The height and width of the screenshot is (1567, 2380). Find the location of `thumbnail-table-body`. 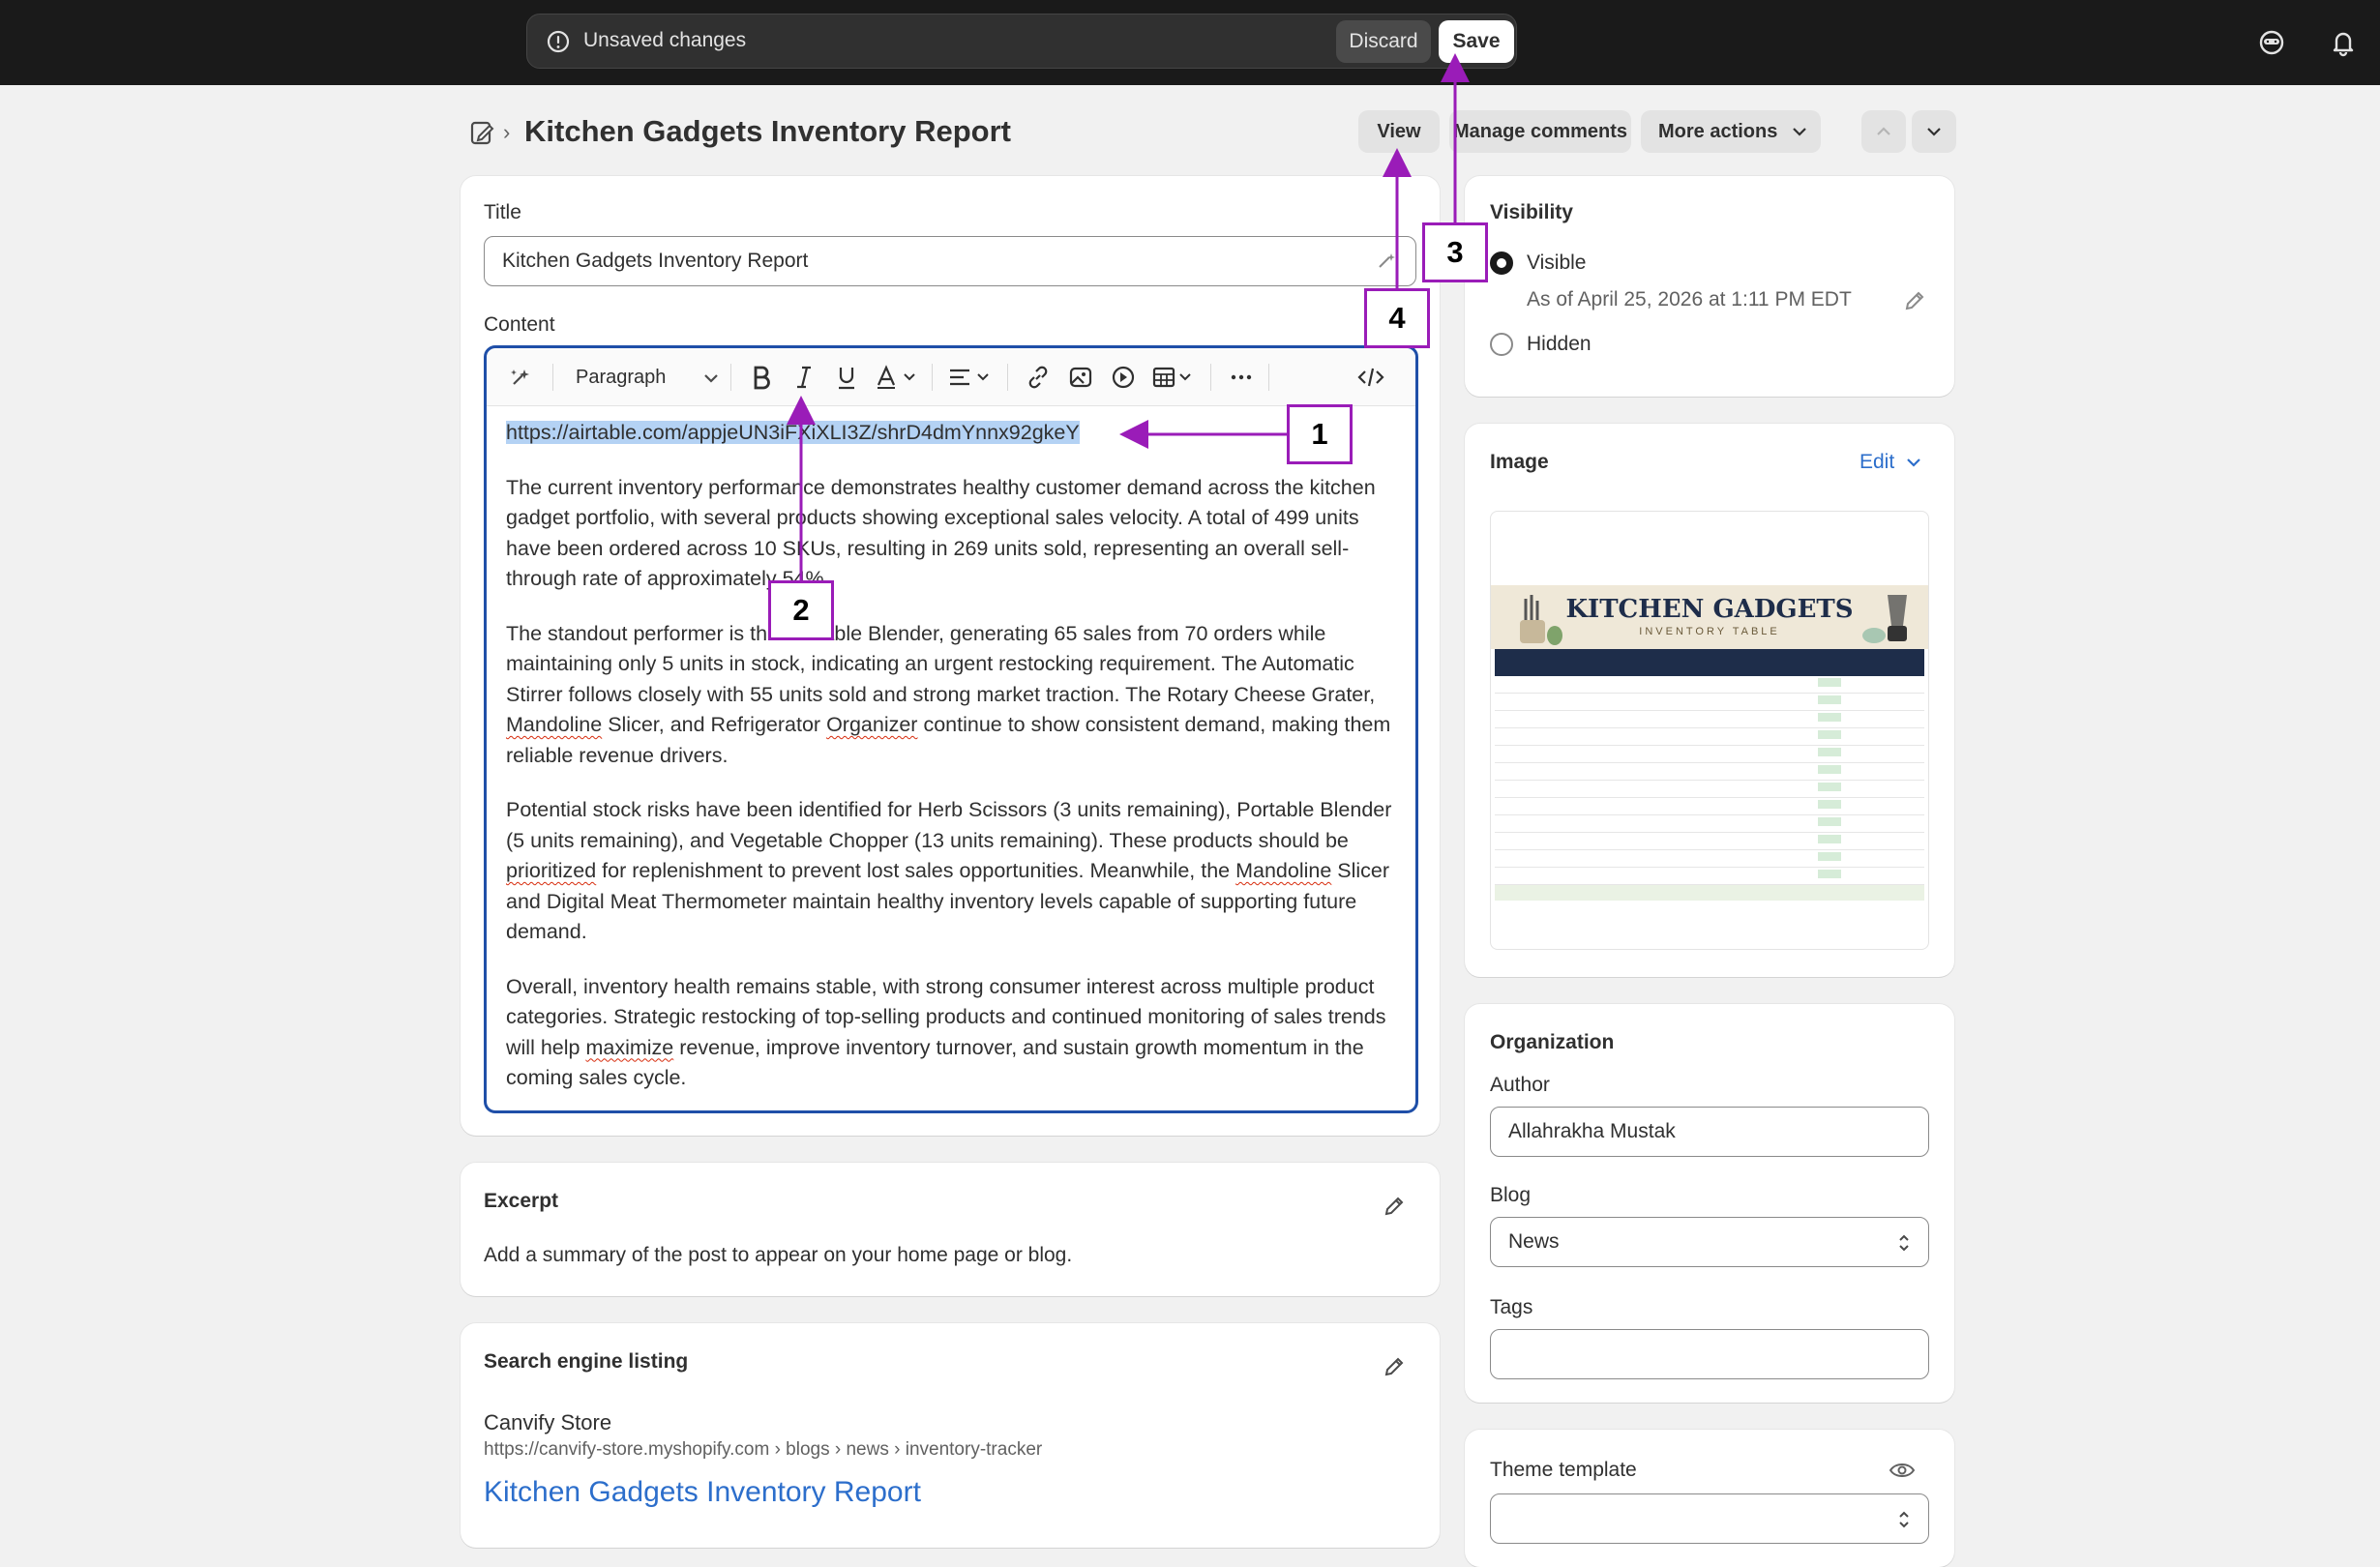

thumbnail-table-body is located at coordinates (1710, 780).